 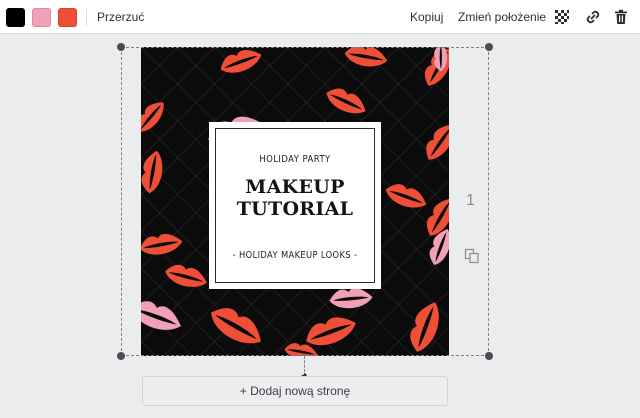 I want to click on position-button: Zmień położenie, so click(x=502, y=17).